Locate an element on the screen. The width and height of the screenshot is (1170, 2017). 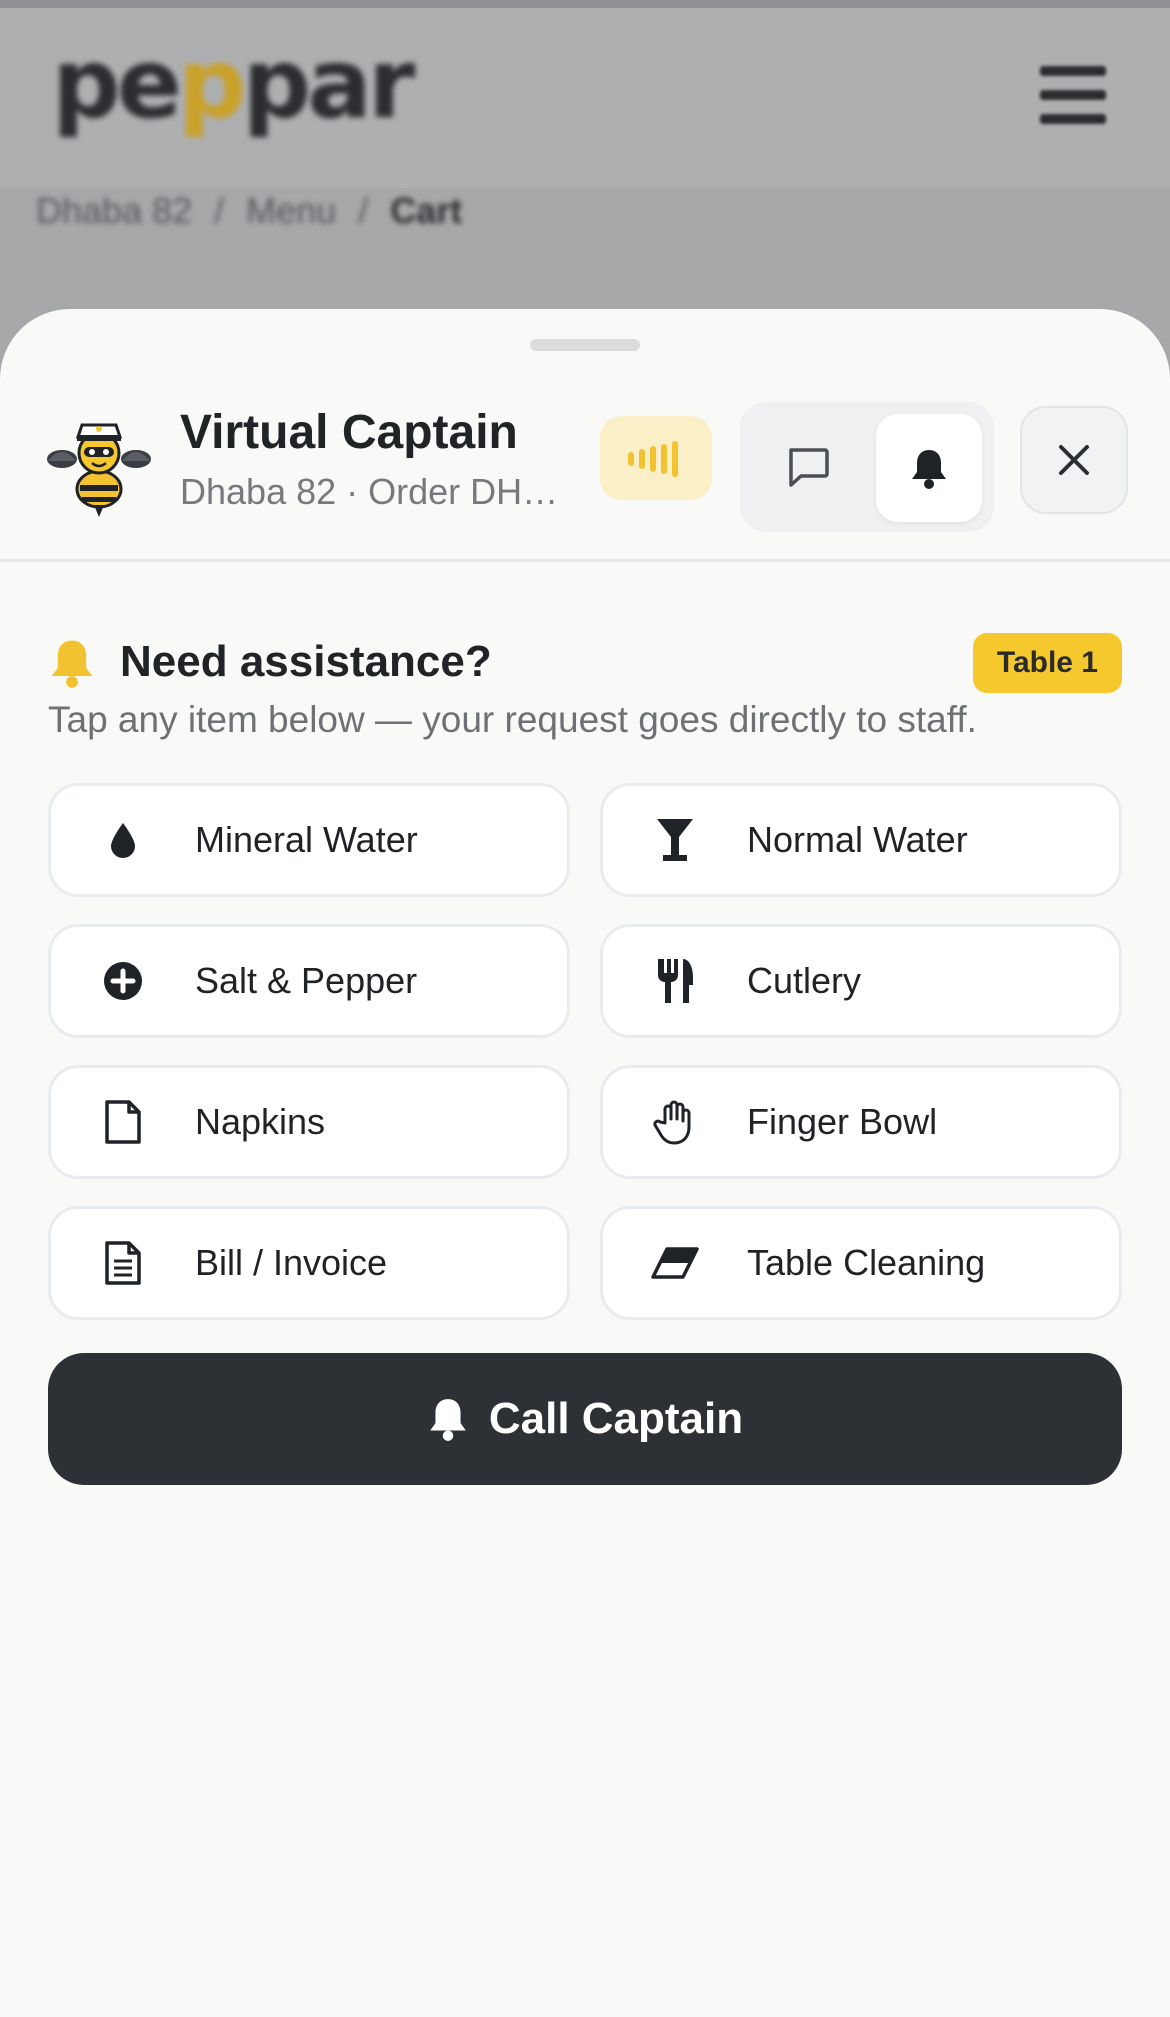
request-label: Salt & Pepper is located at coordinates (306, 980).